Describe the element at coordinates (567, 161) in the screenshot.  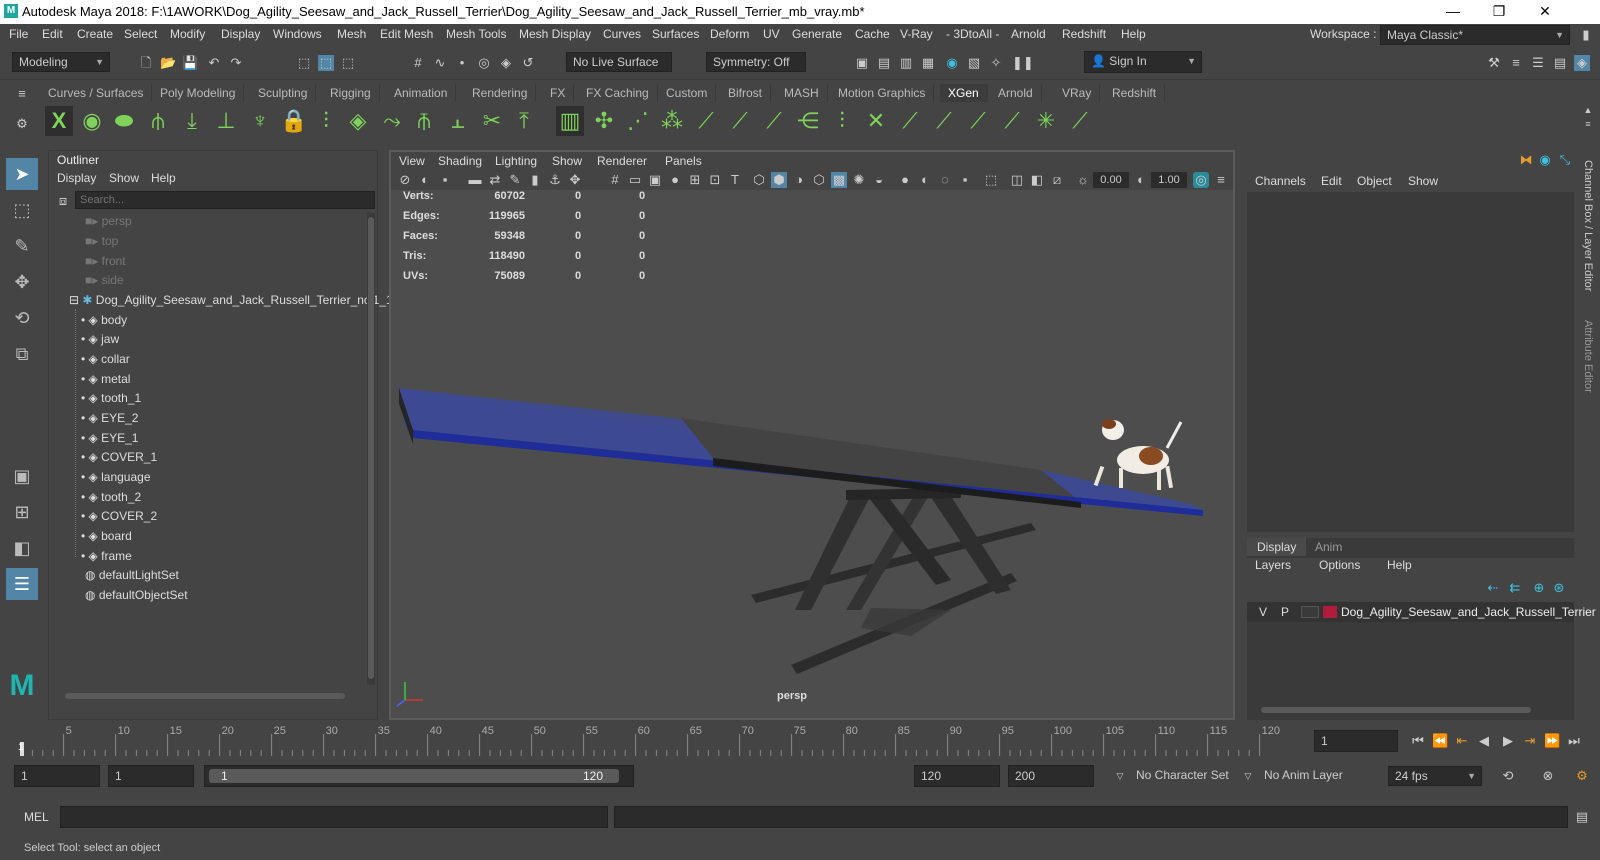
I see `viewport-menu-show: Show` at that location.